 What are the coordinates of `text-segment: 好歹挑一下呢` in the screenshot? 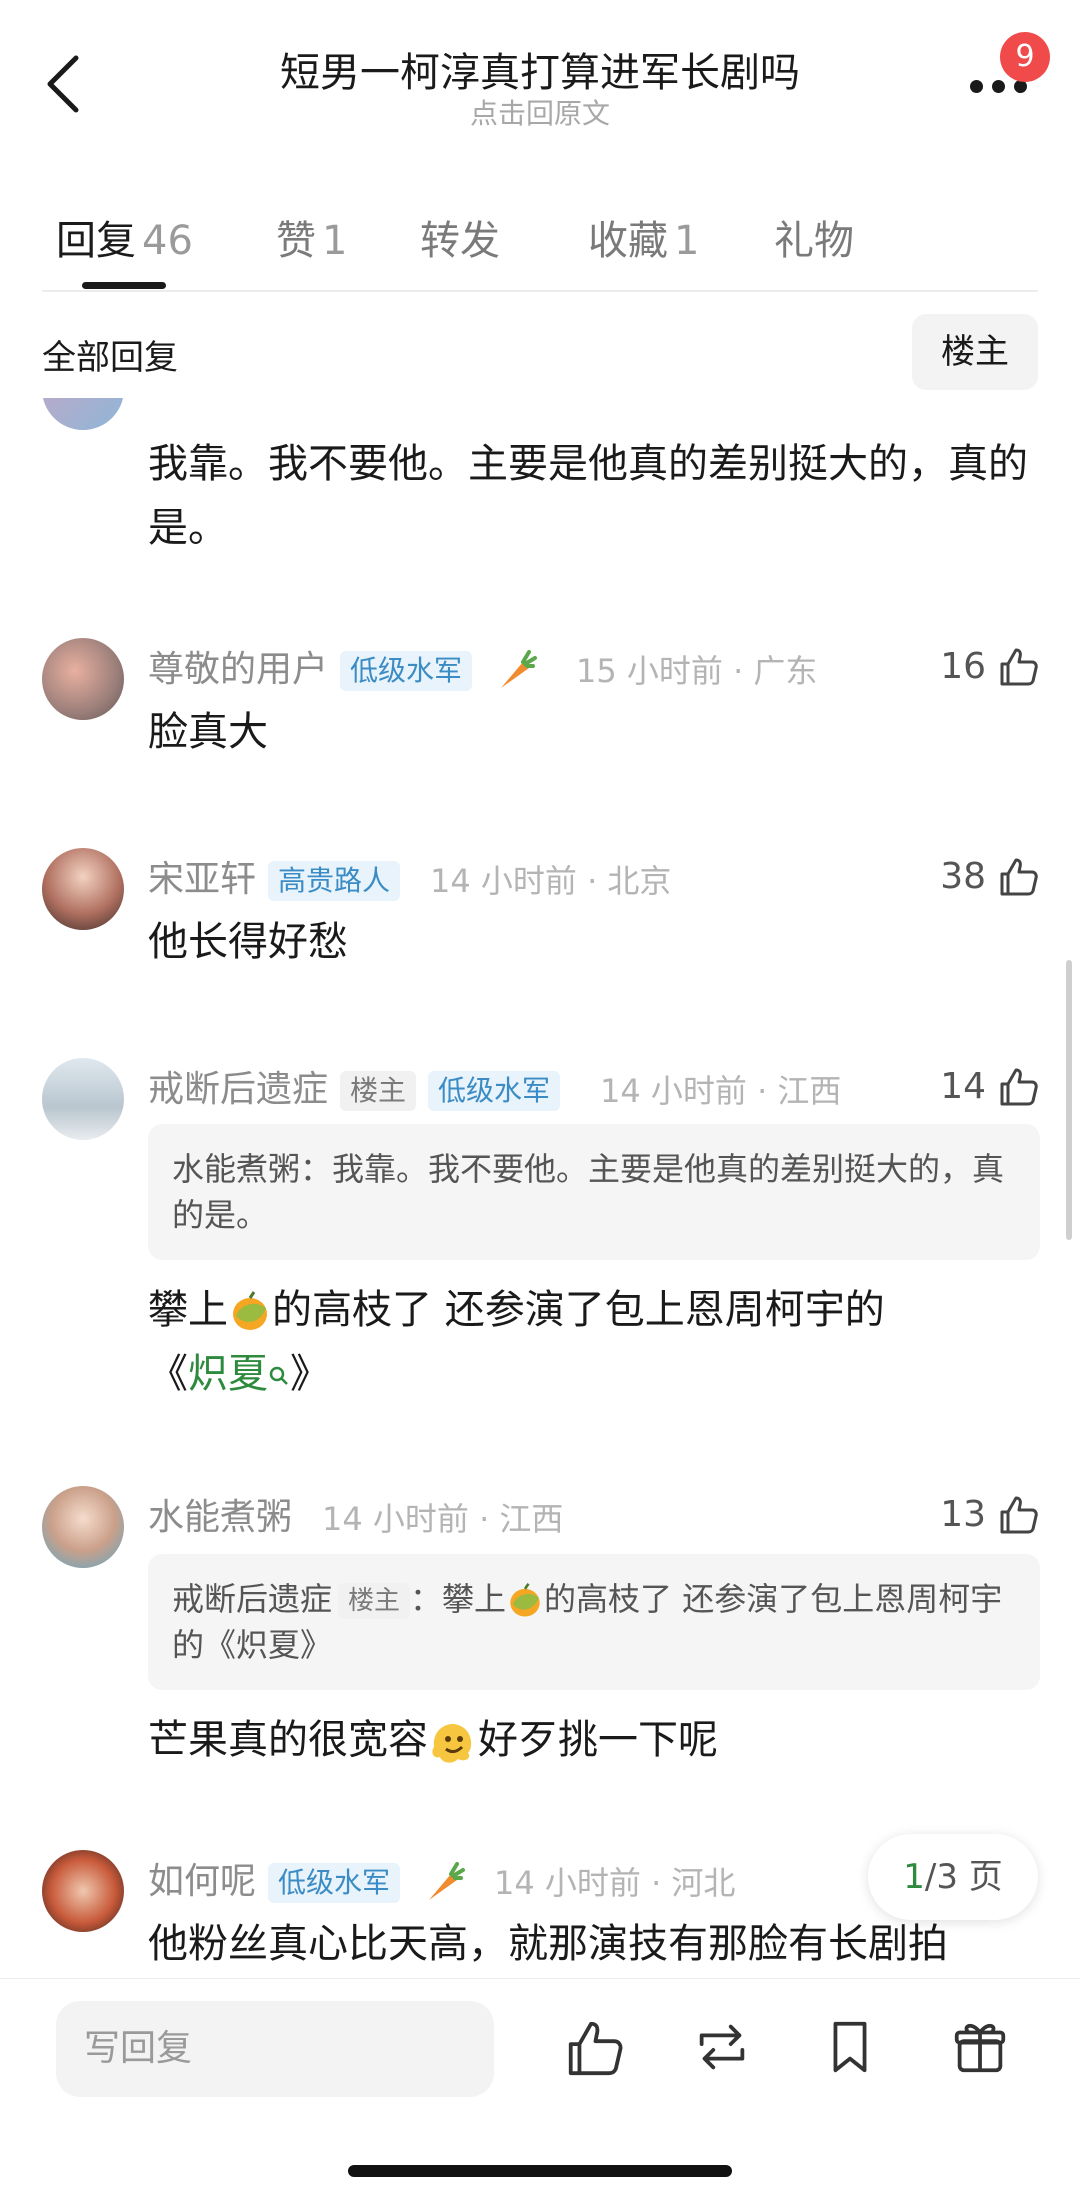 It's located at (598, 1740).